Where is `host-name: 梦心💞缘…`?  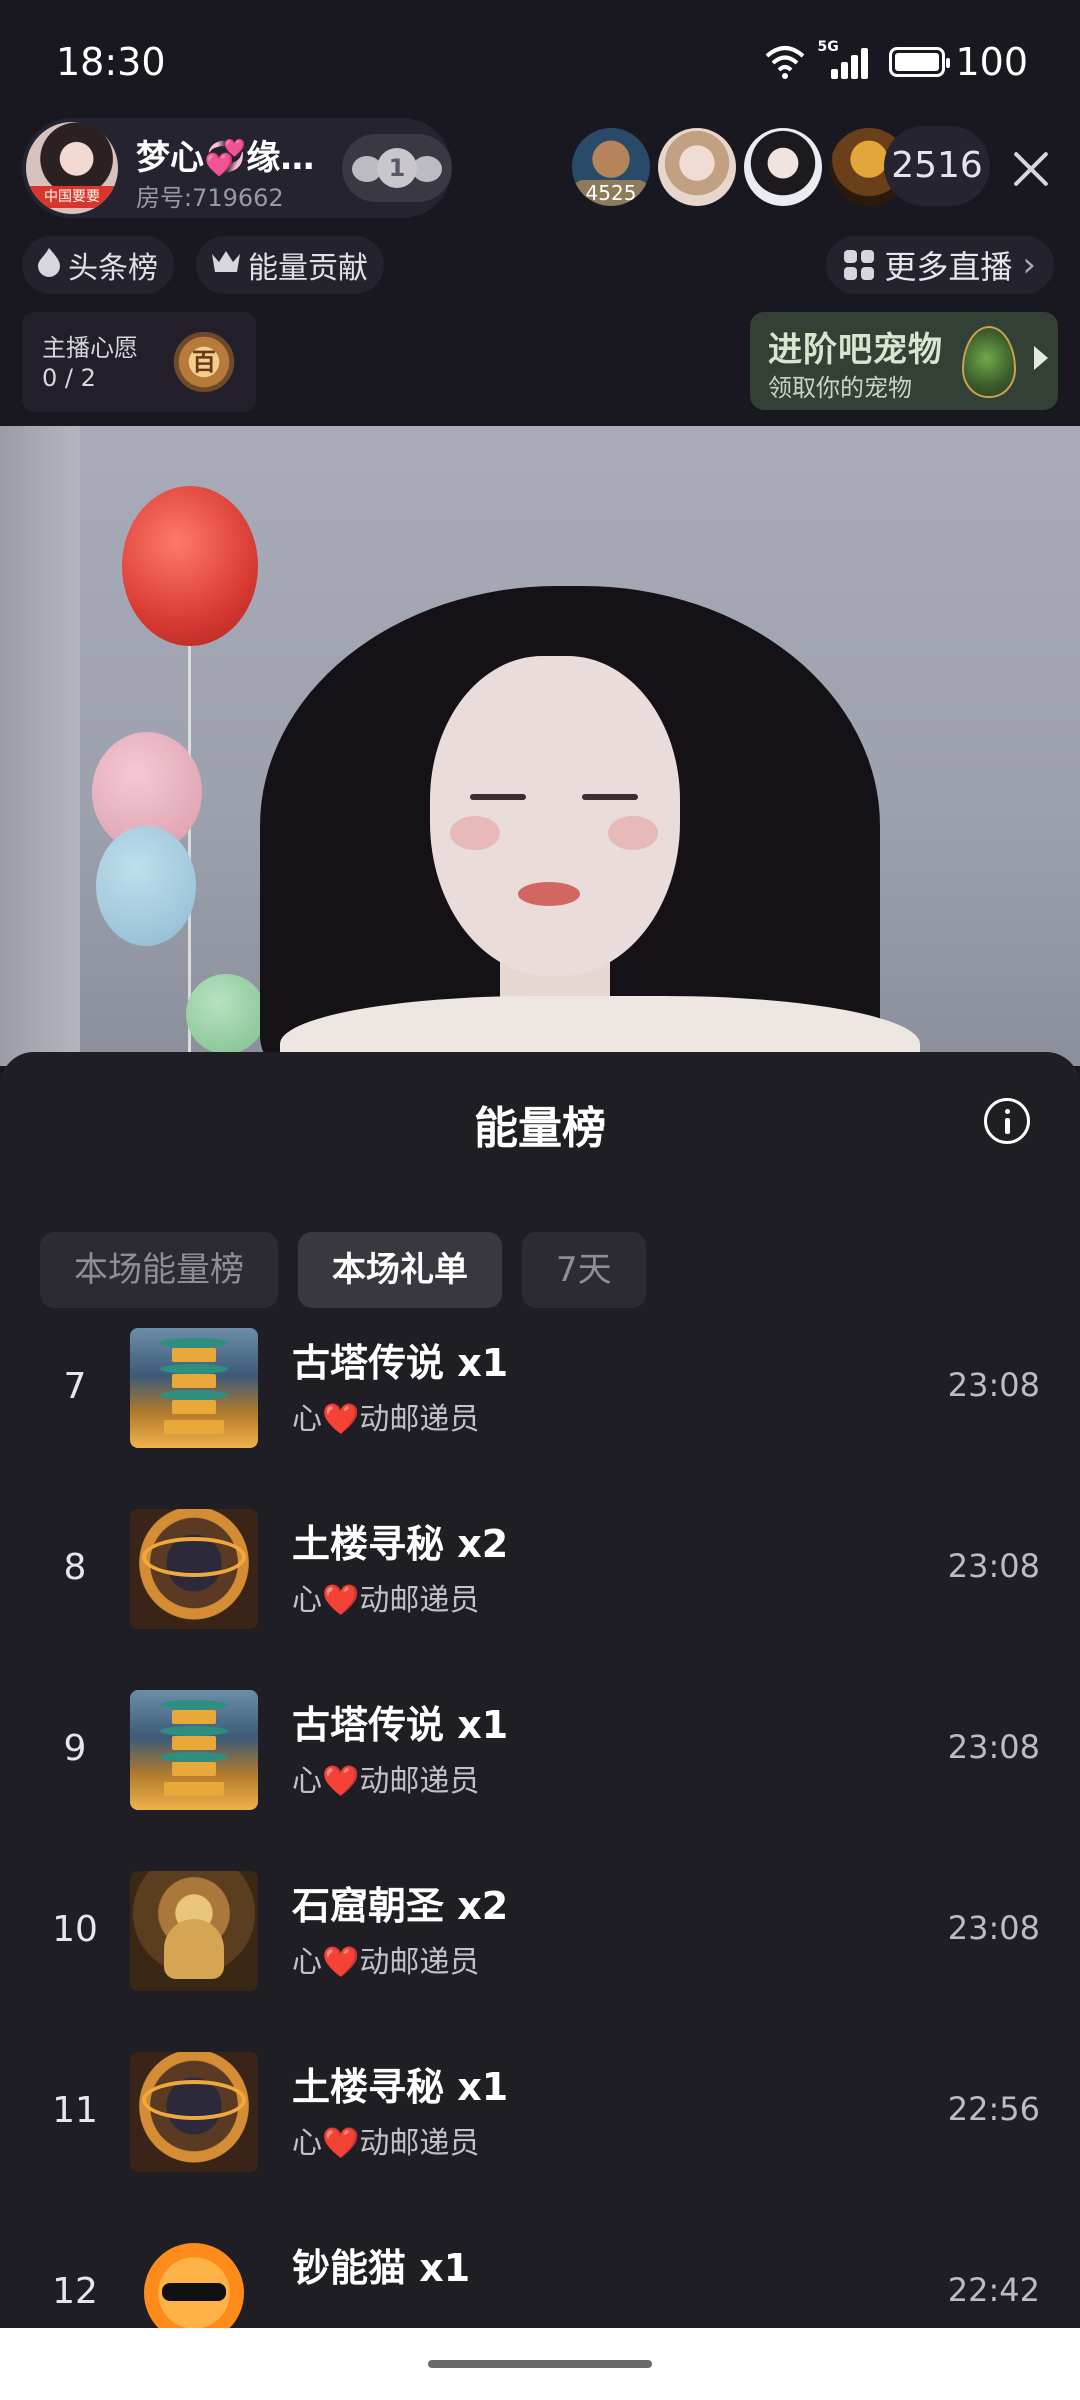
host-name: 梦心💞缘… is located at coordinates (225, 158).